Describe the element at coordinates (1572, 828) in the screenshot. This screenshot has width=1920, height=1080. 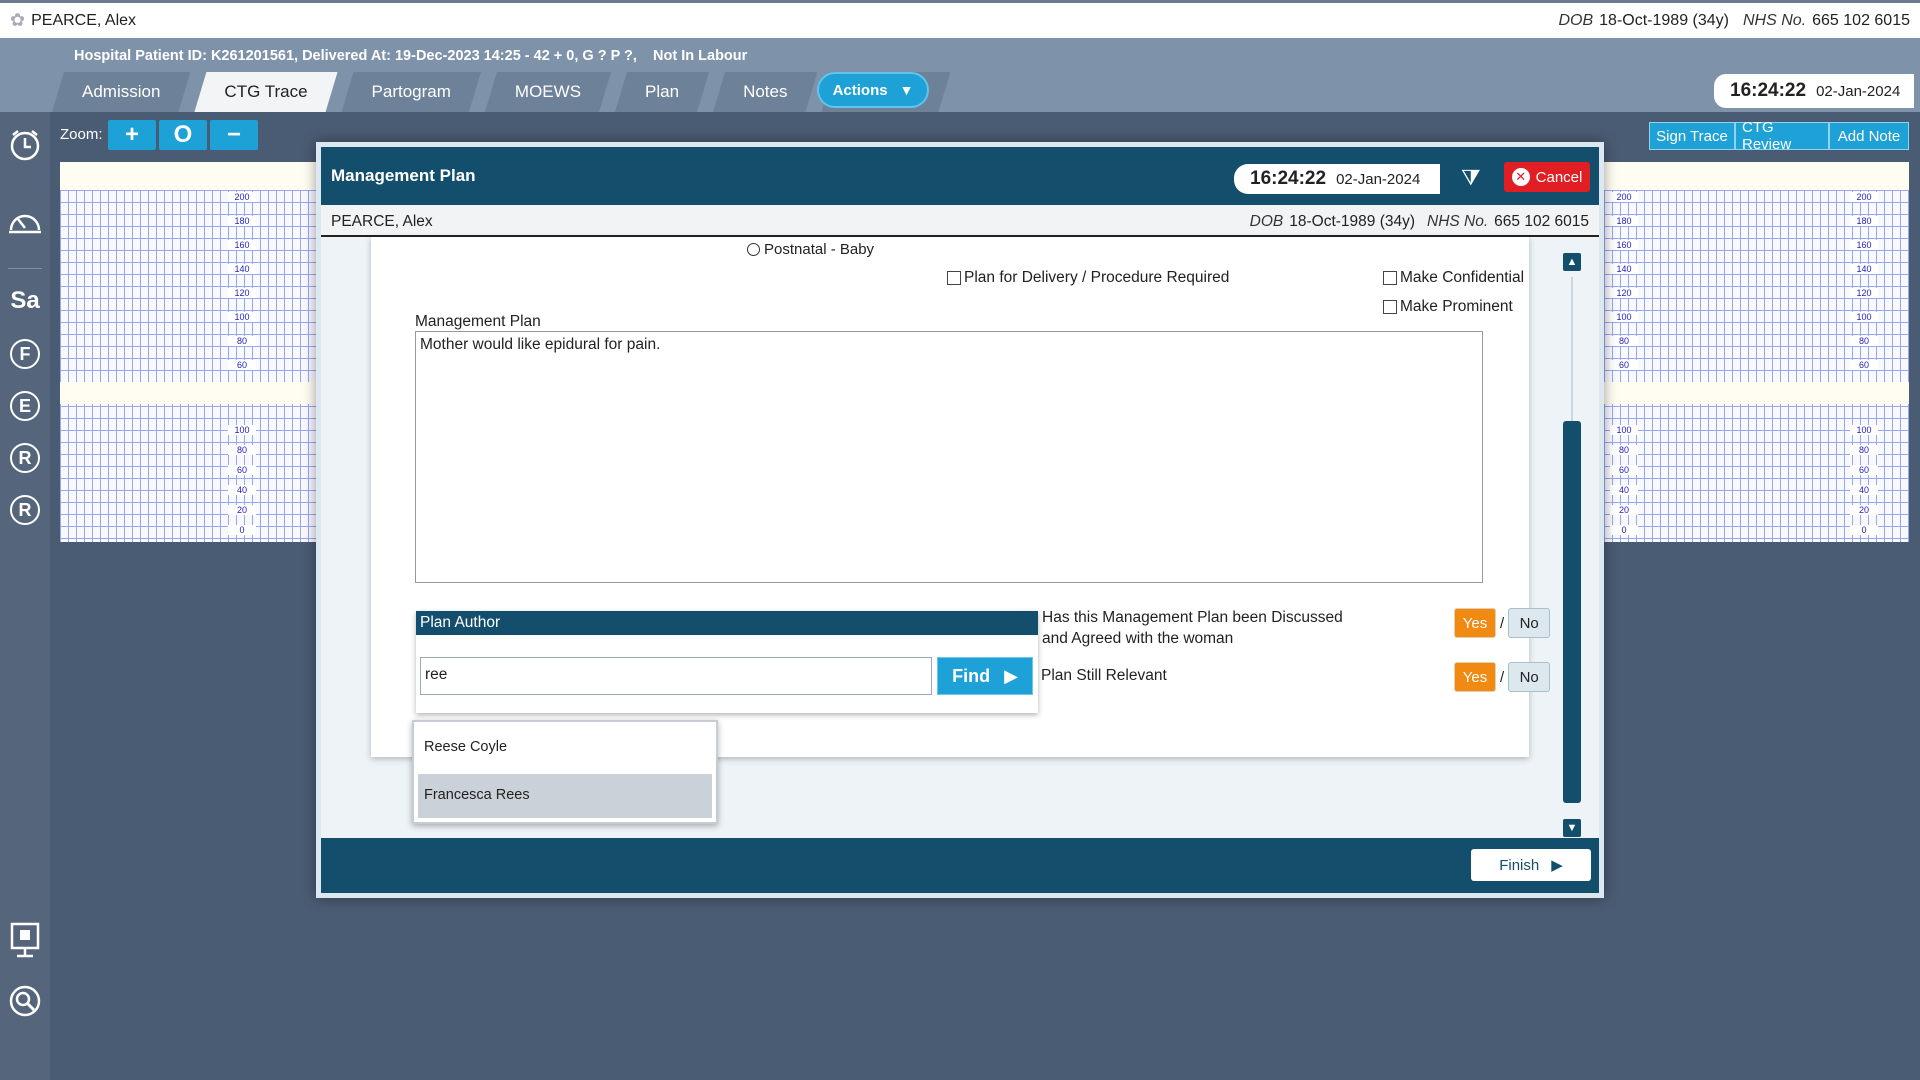
I see `scroll-down-icon: ▼` at that location.